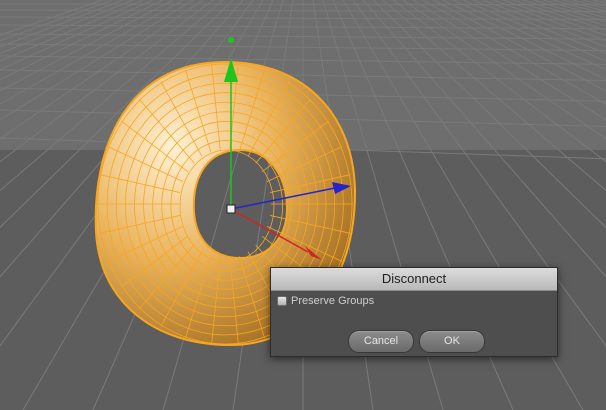  Describe the element at coordinates (414, 312) in the screenshot. I see `disconnect-dialog: Disconnect Preserve Groups Cancel OK` at that location.